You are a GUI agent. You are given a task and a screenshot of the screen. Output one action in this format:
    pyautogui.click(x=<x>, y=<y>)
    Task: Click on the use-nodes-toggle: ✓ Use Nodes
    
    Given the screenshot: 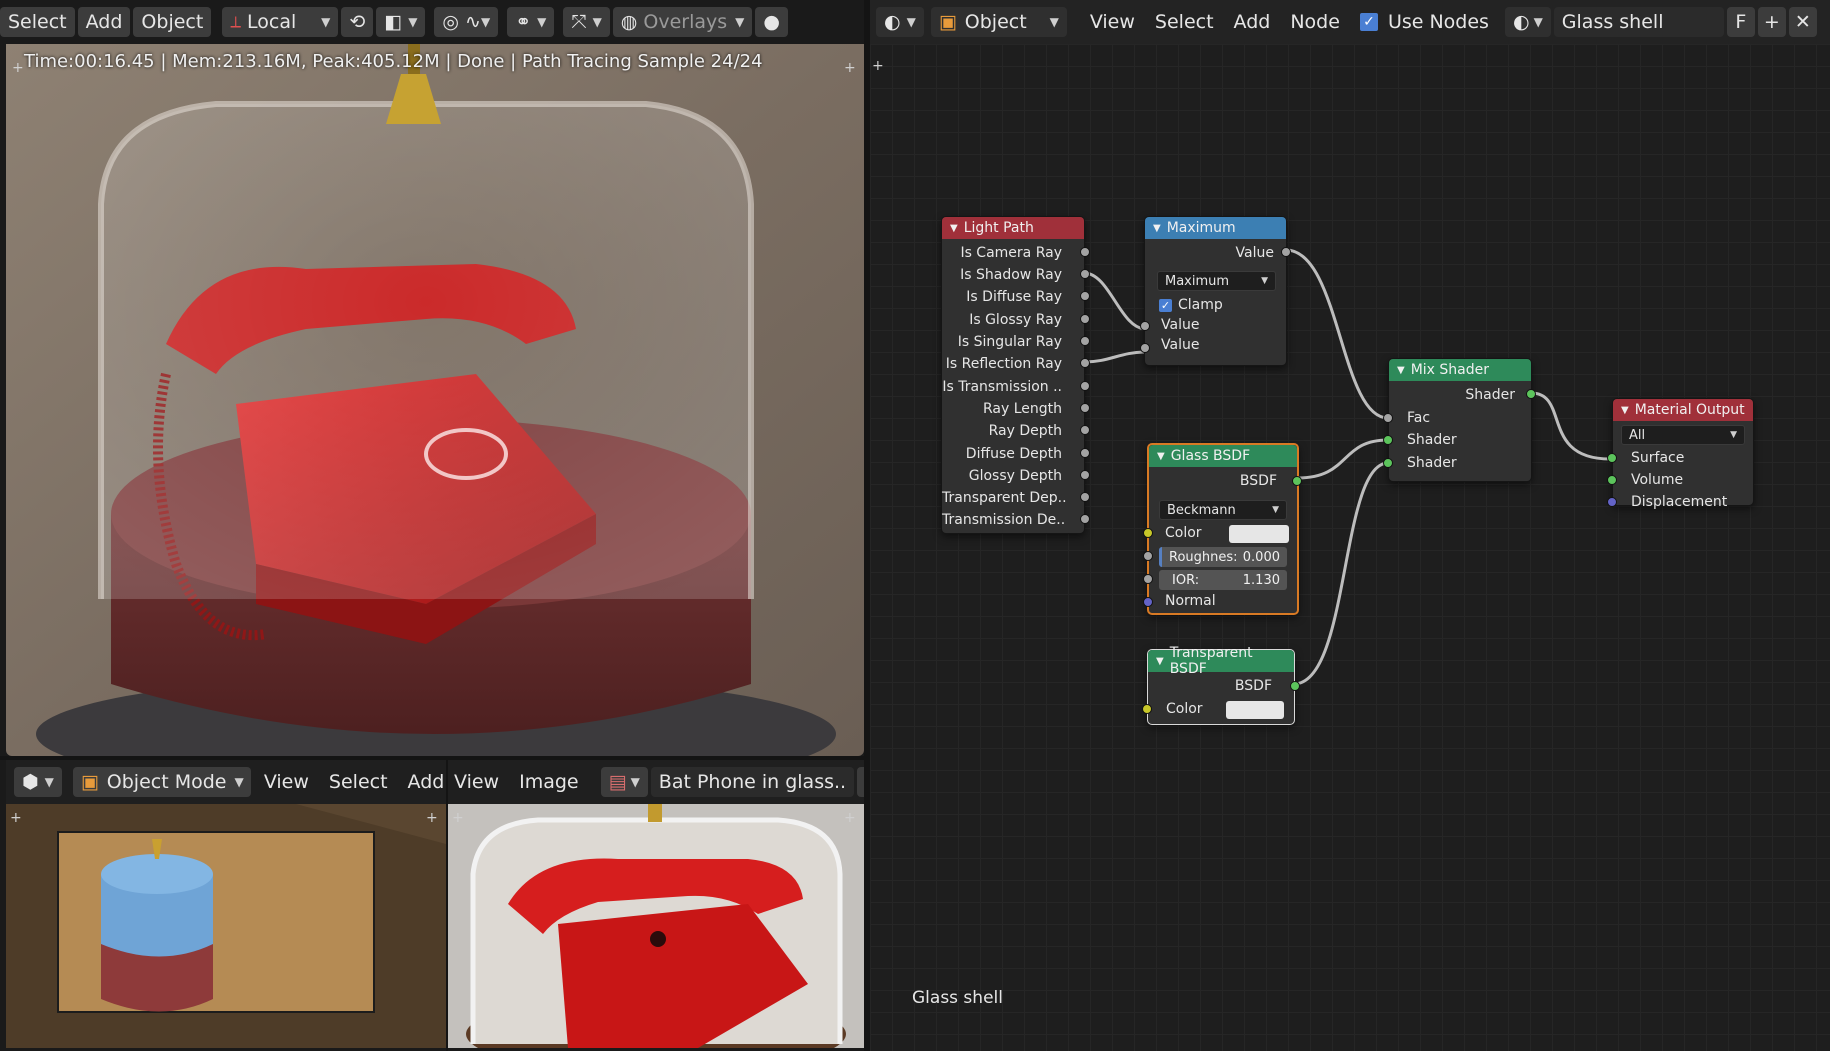 What is the action you would take?
    pyautogui.click(x=1424, y=22)
    